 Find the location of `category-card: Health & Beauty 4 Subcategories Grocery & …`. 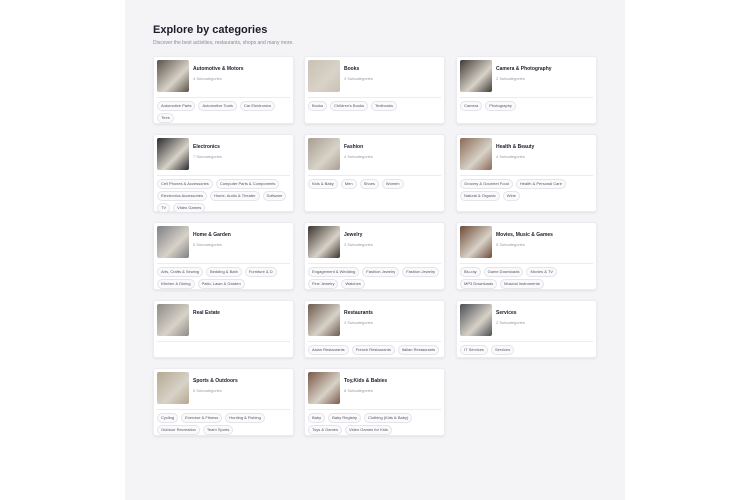

category-card: Health & Beauty 4 Subcategories Grocery & … is located at coordinates (526, 173).